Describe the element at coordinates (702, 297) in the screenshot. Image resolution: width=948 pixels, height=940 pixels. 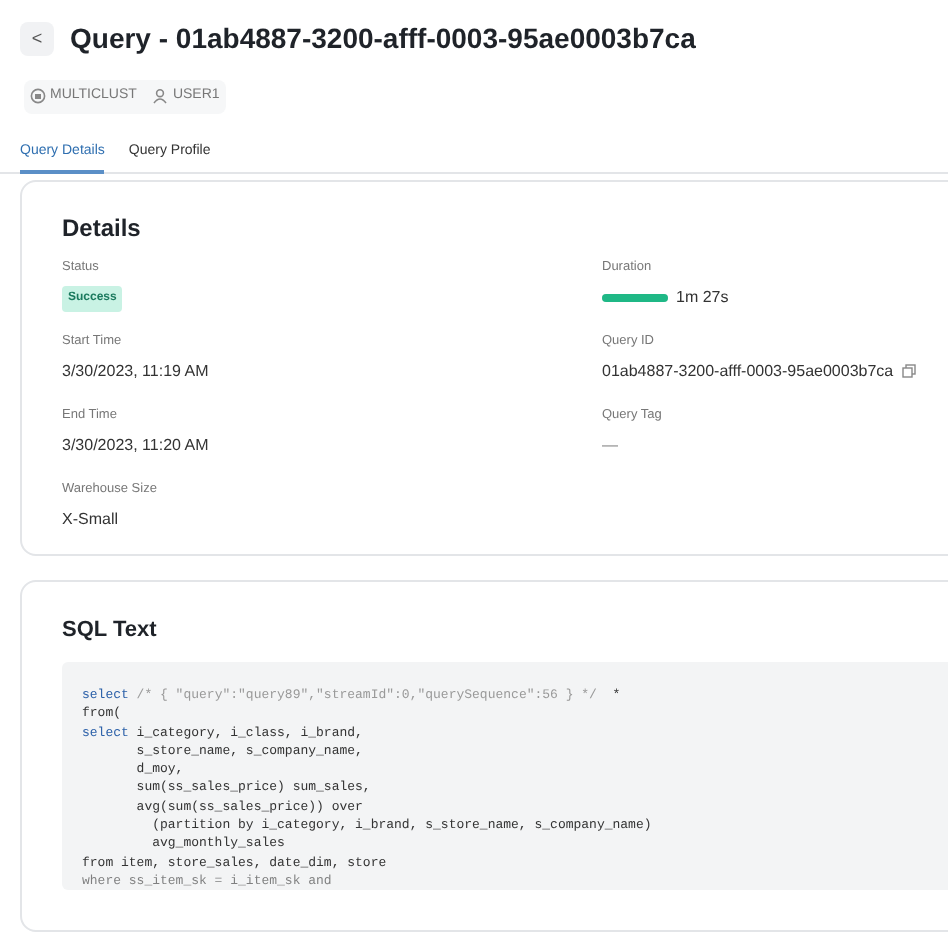
I see `field-value: 1m 27s` at that location.